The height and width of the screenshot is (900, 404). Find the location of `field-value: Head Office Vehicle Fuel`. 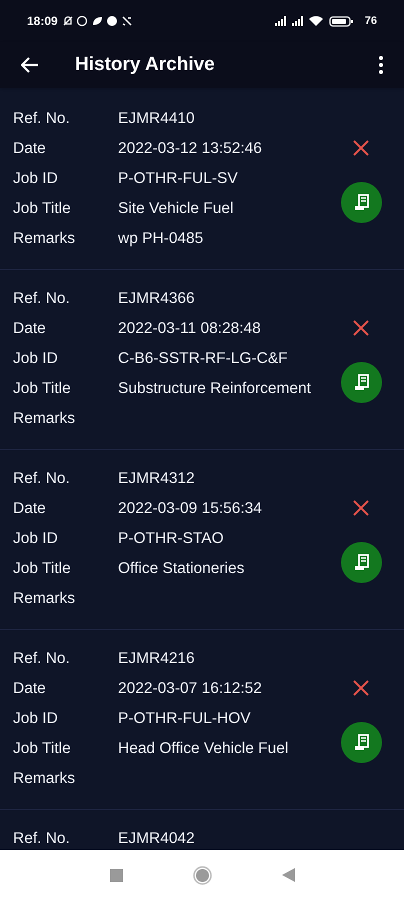

field-value: Head Office Vehicle Fuel is located at coordinates (203, 749).